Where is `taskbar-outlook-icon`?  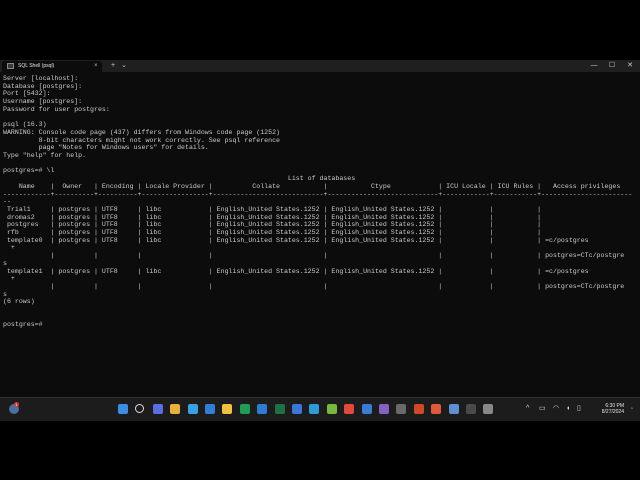
taskbar-outlook-icon is located at coordinates (279, 409).